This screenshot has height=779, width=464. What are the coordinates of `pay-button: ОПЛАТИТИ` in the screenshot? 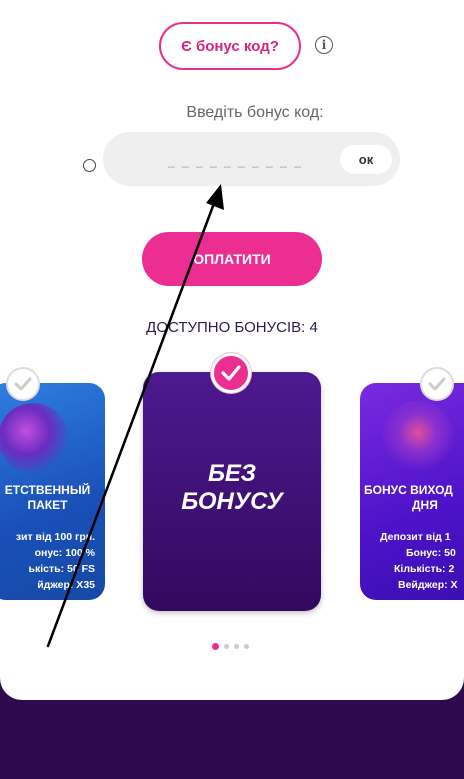 It's located at (232, 259).